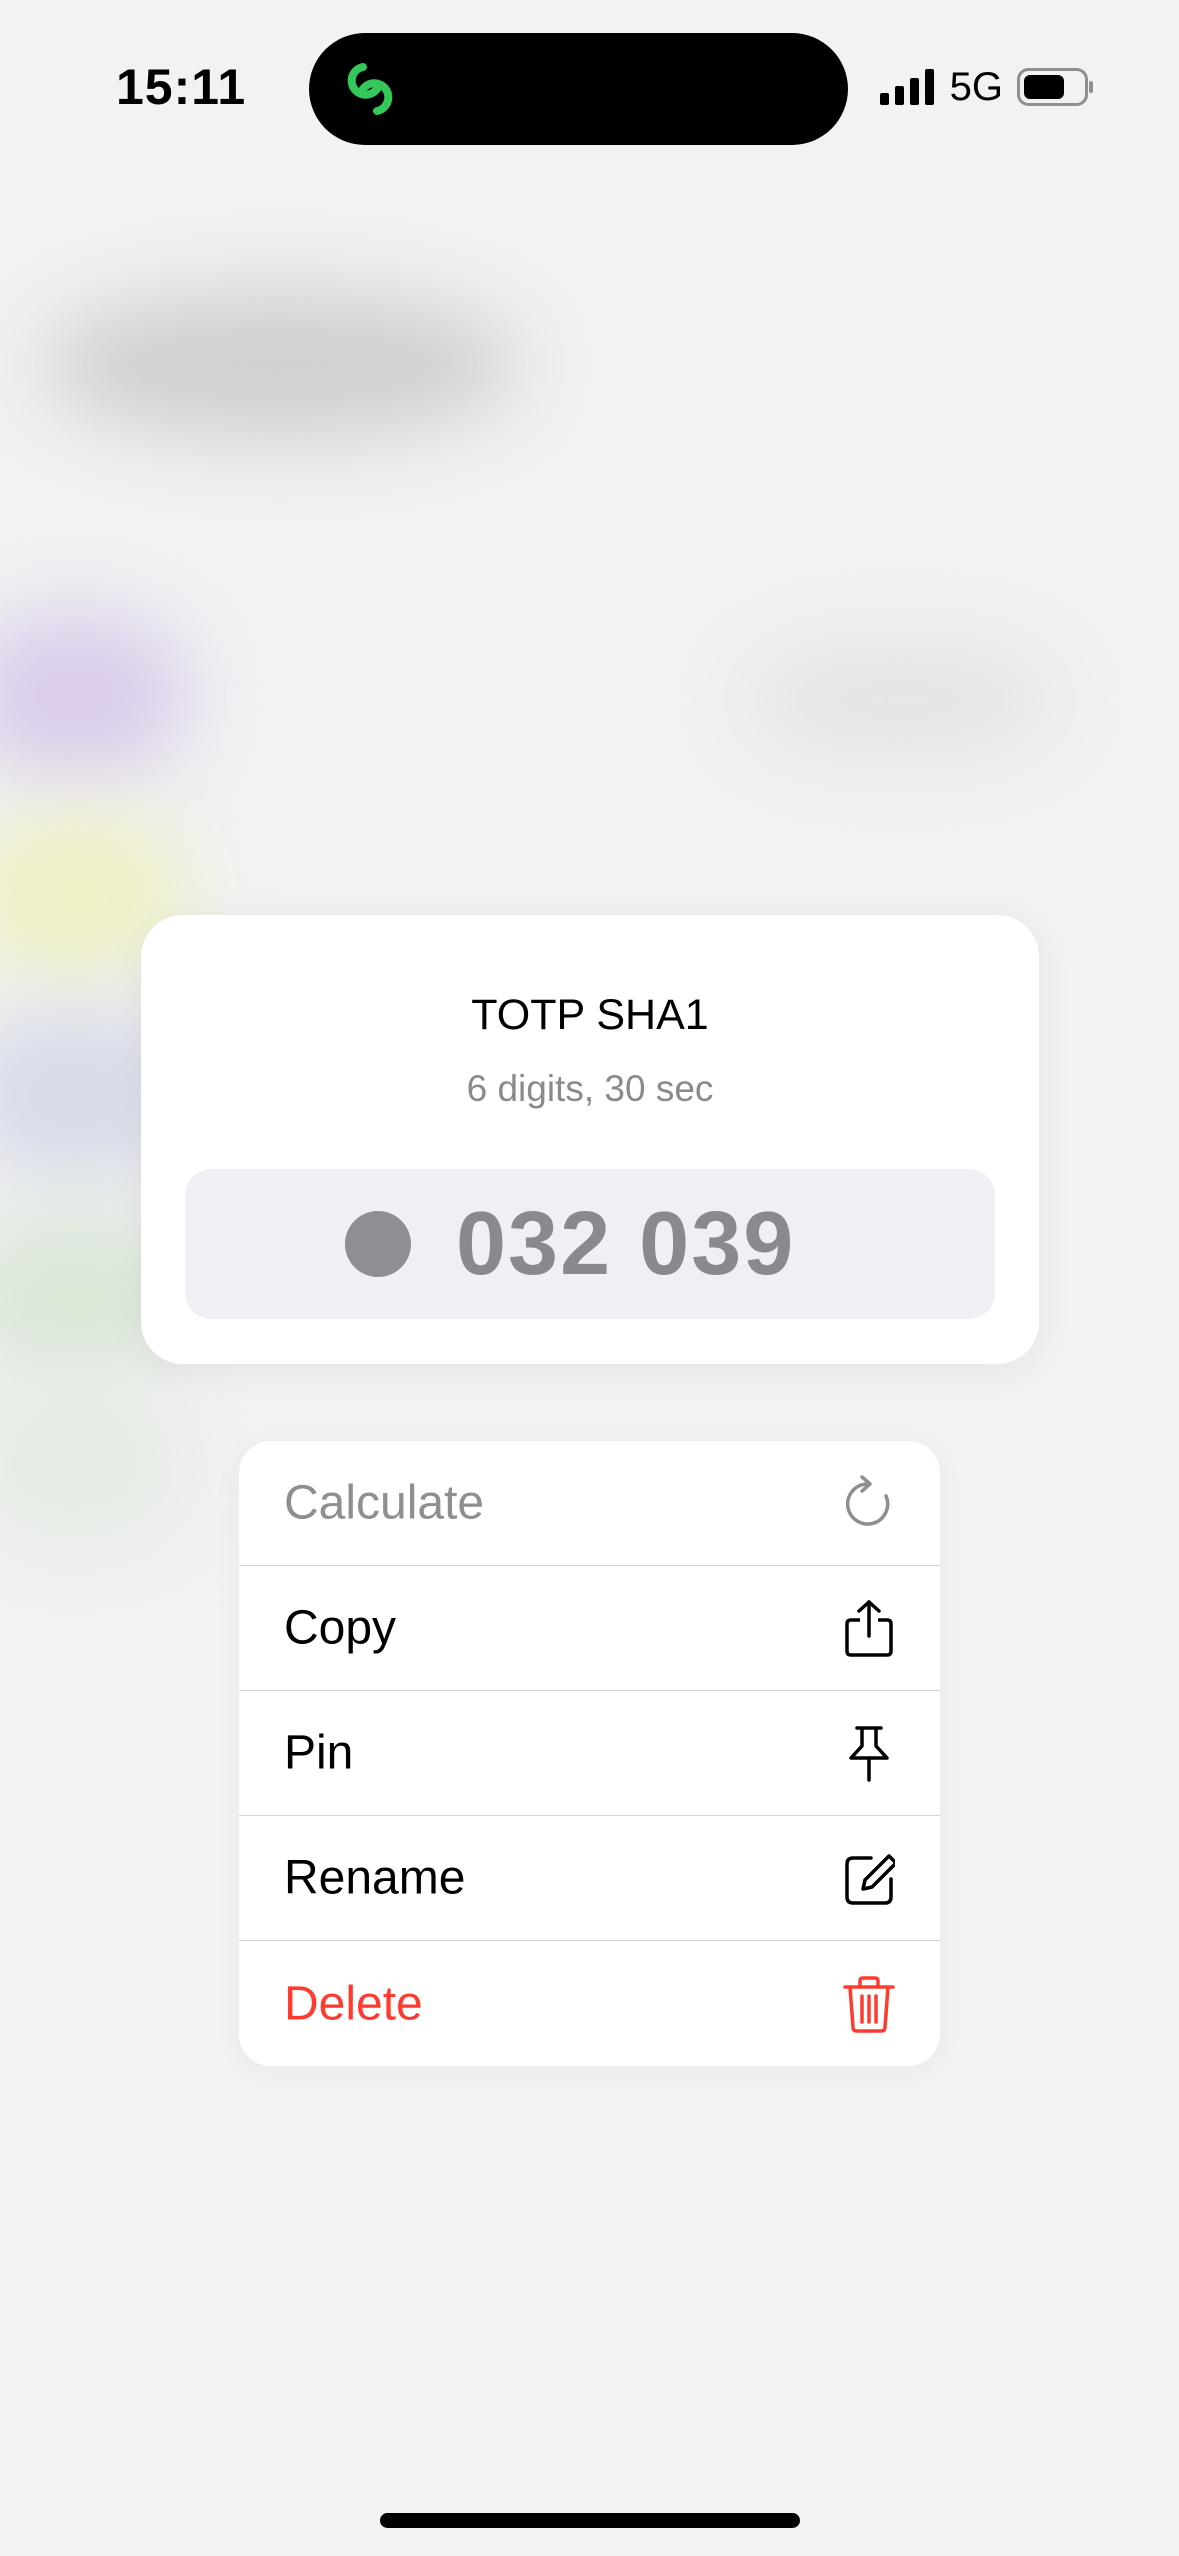  Describe the element at coordinates (319, 1753) in the screenshot. I see `menu-item-label: Pin` at that location.